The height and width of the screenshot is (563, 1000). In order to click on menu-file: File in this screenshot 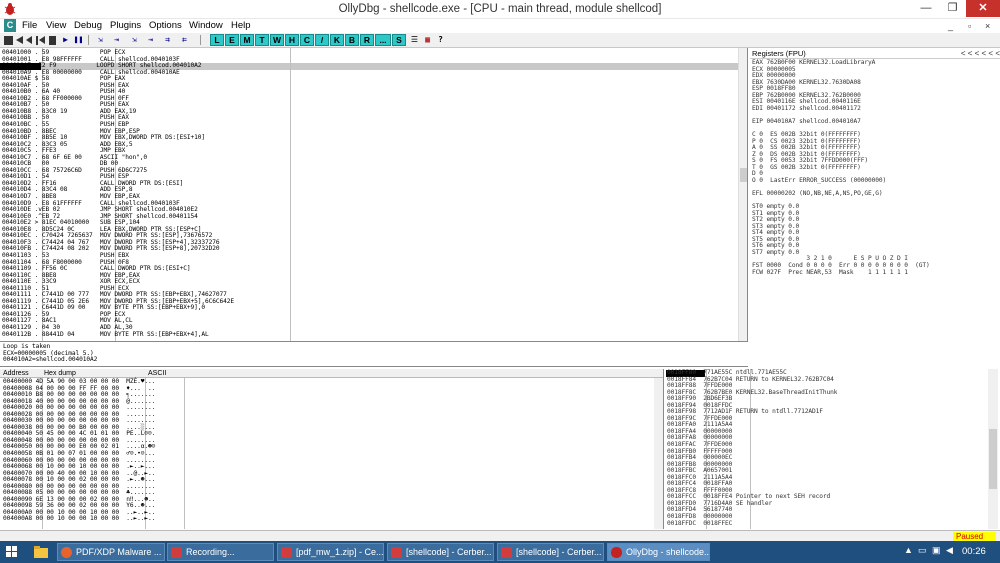, I will do `click(29, 26)`.